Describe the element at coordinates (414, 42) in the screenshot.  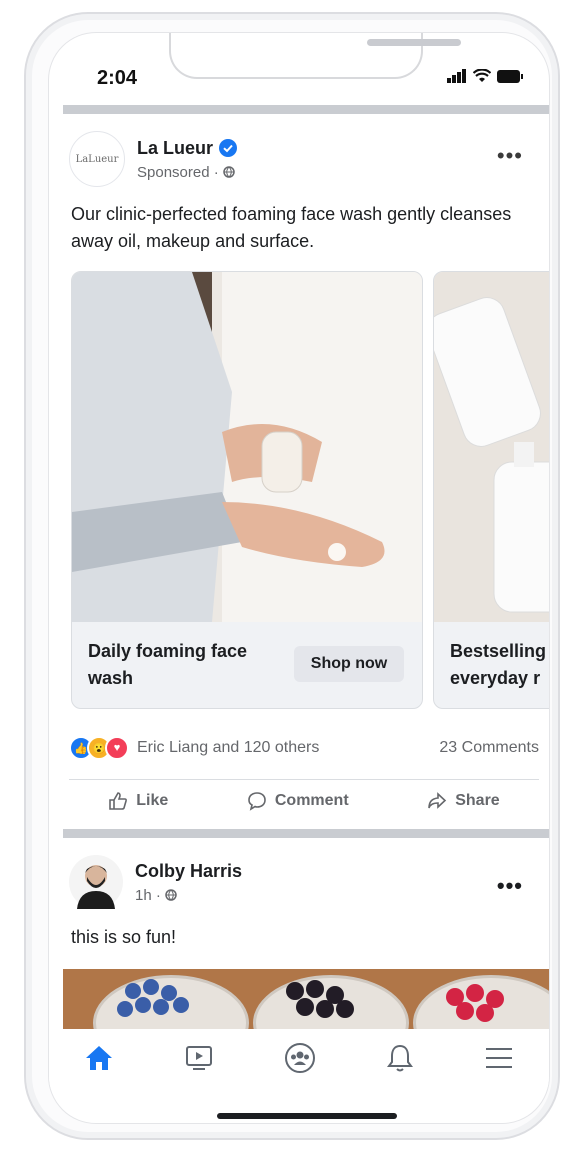
I see `speaker` at that location.